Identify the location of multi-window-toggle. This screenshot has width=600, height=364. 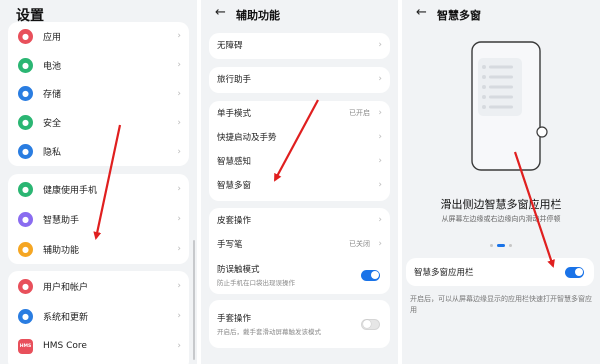
(574, 272).